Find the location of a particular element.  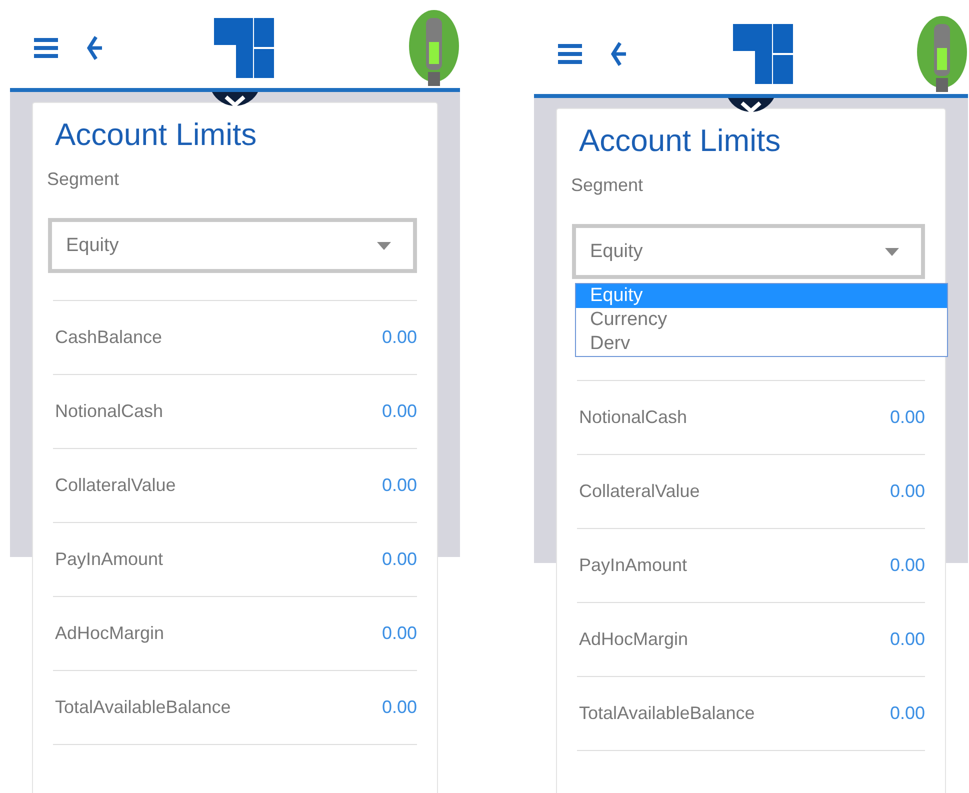

segment-option: Equity is located at coordinates (761, 296).